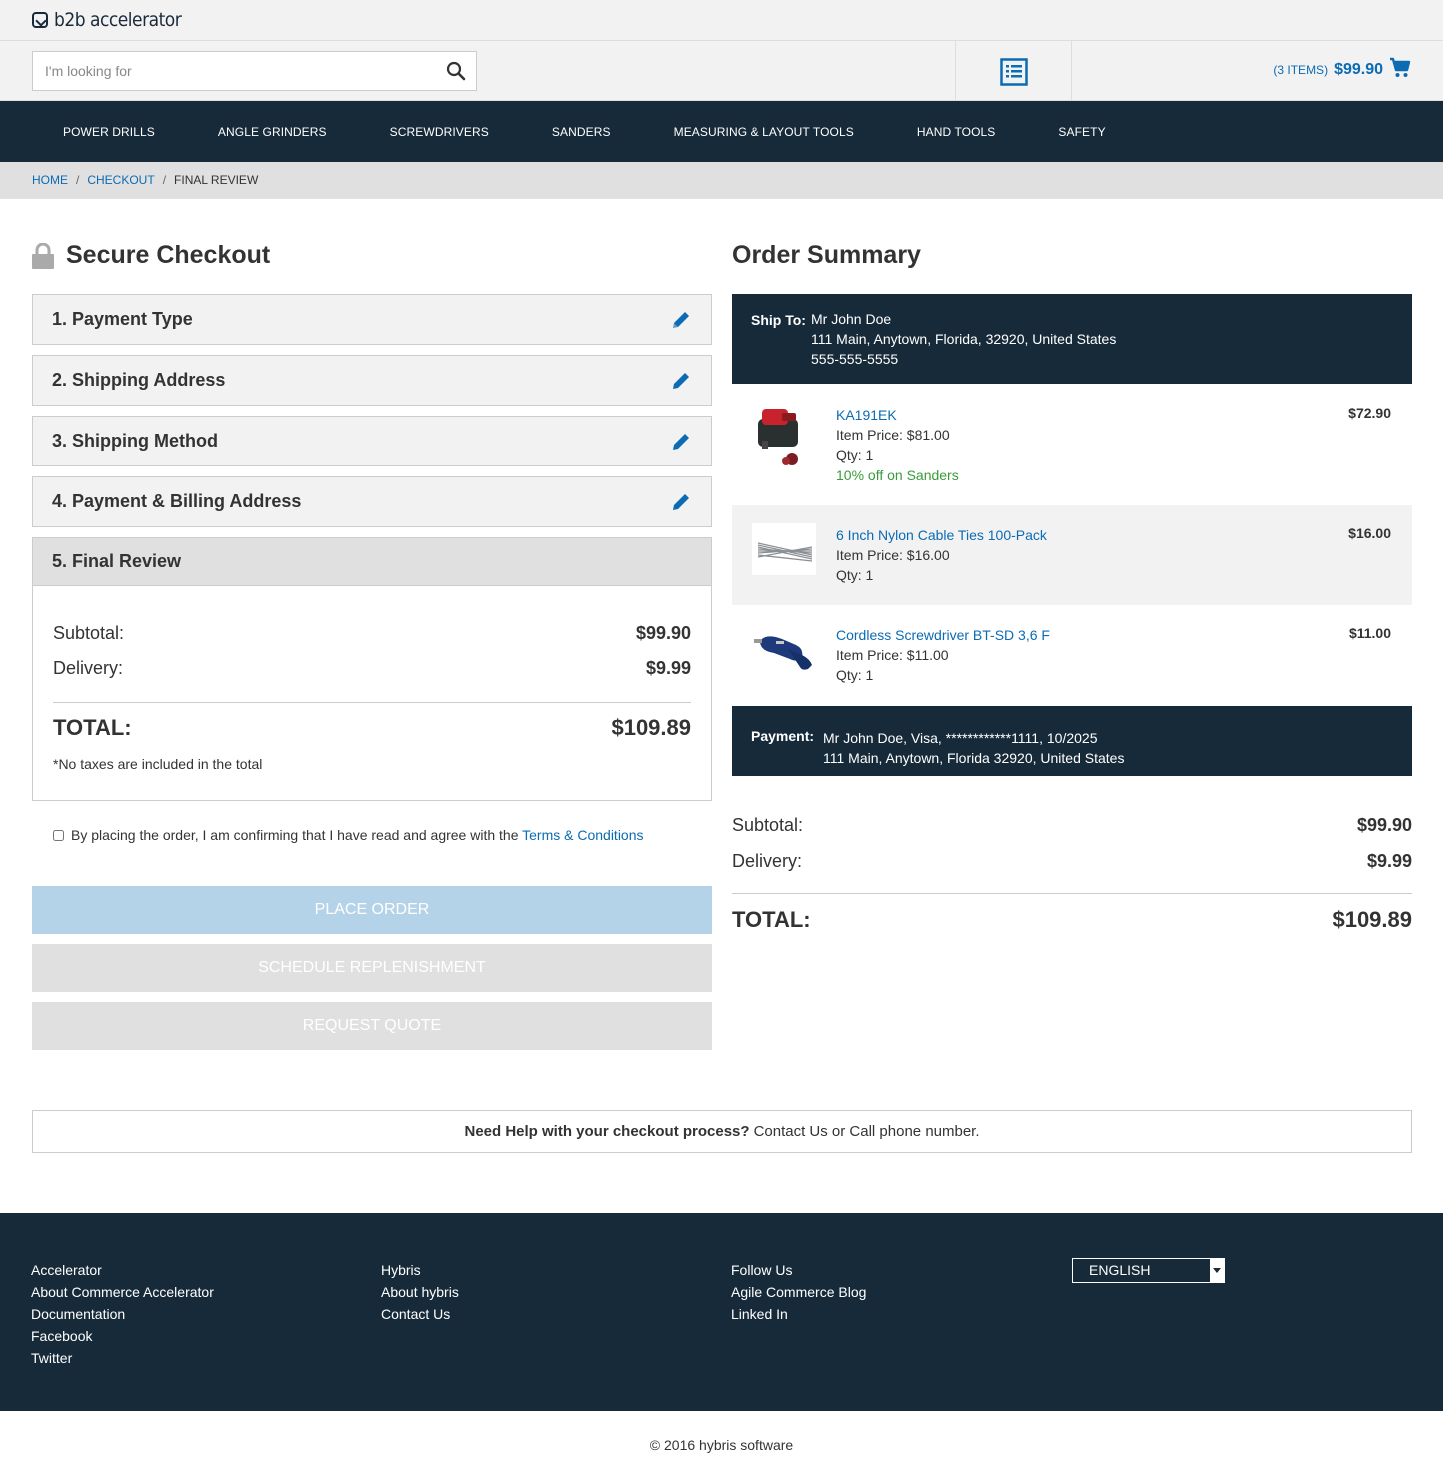 The image size is (1443, 1481). What do you see at coordinates (721, 1445) in the screenshot?
I see `copyright: © 2016 hybris software` at bounding box center [721, 1445].